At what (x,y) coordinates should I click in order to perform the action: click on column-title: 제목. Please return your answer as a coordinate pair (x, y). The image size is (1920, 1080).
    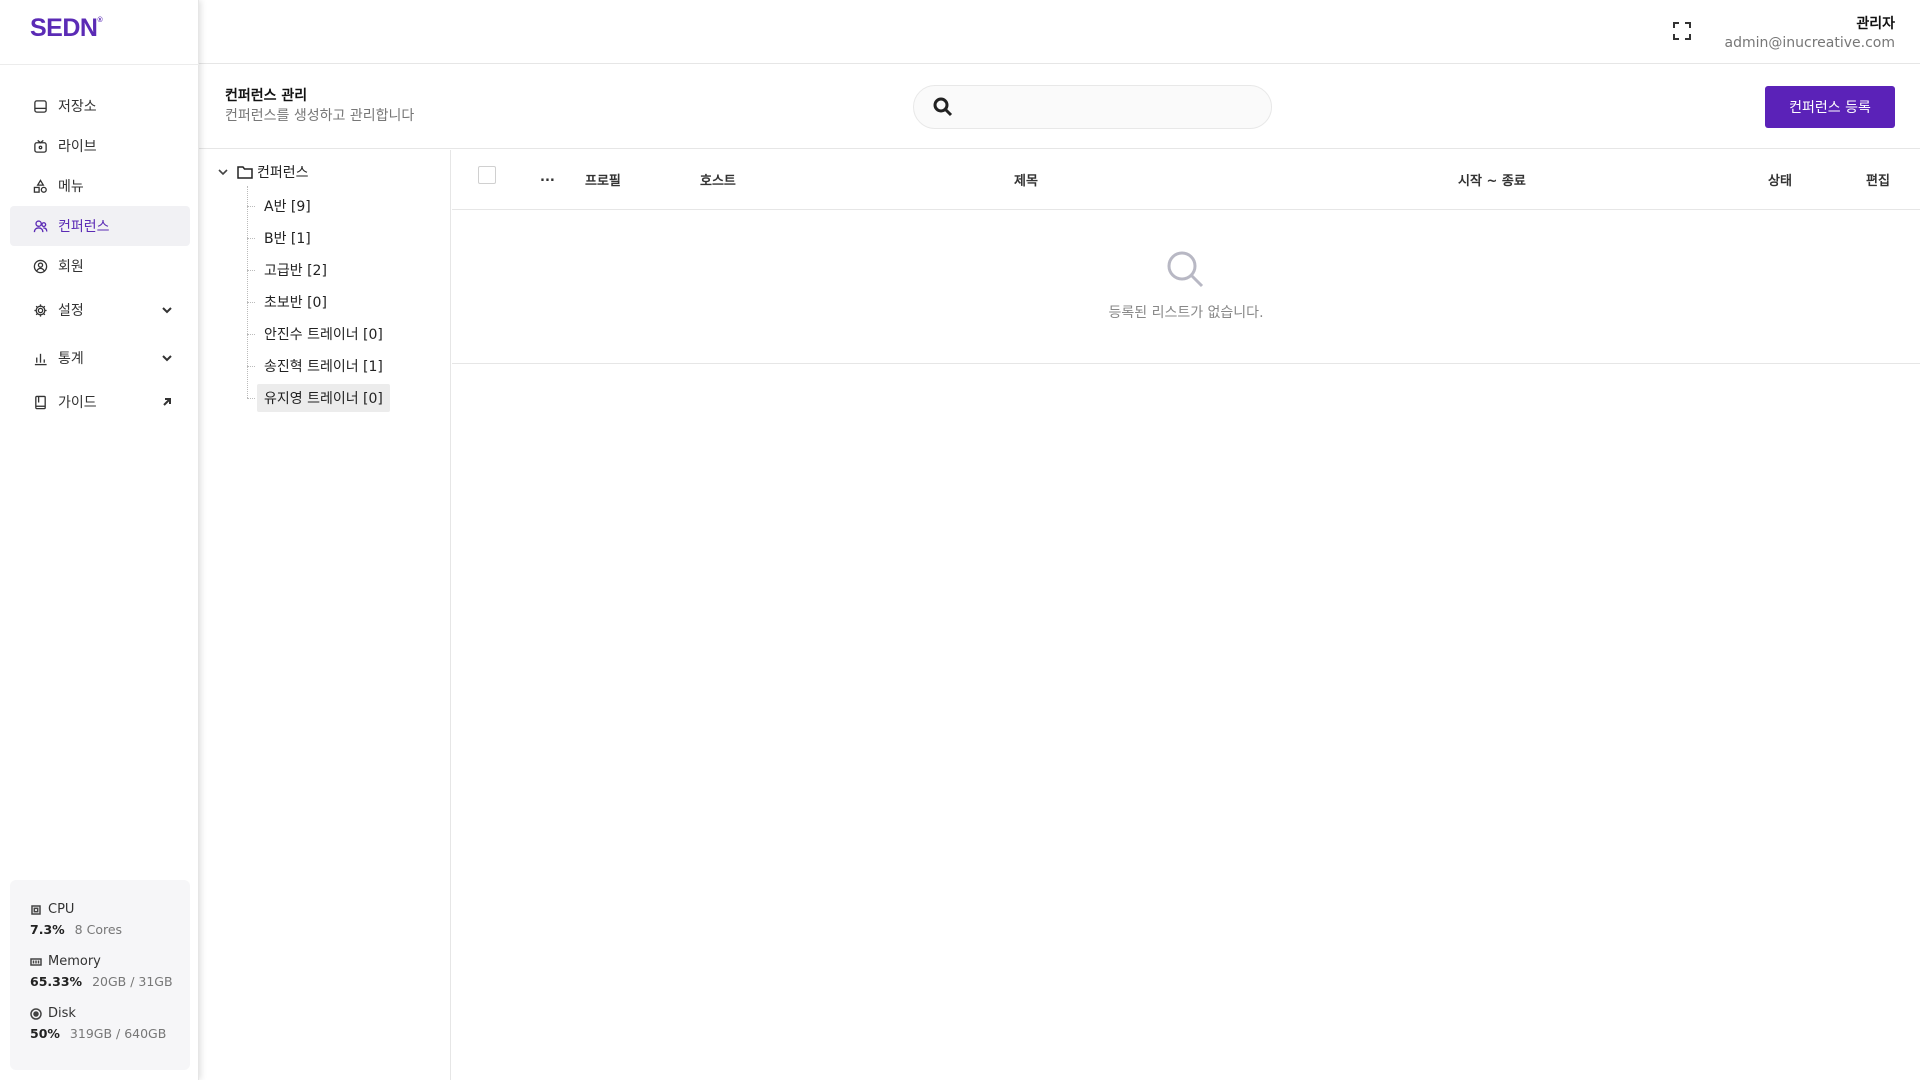
    Looking at the image, I should click on (1026, 181).